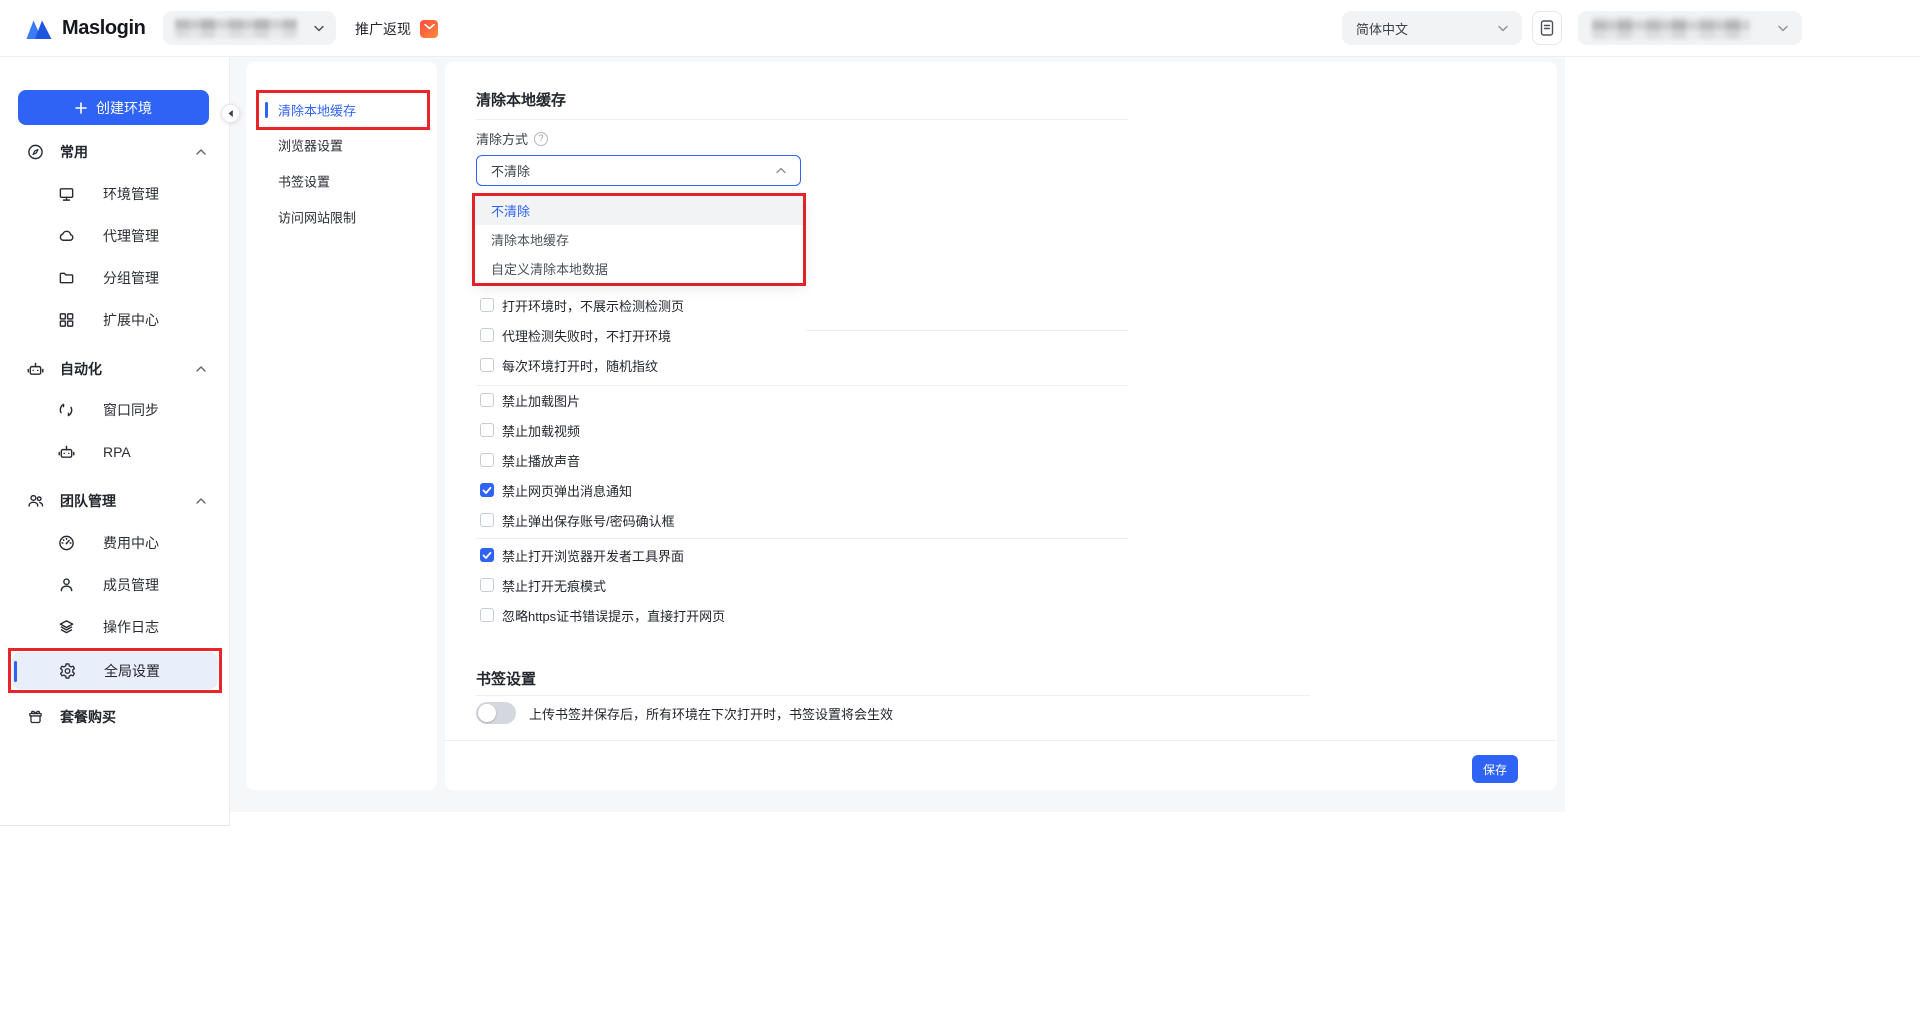 Image resolution: width=1920 pixels, height=1010 pixels. Describe the element at coordinates (593, 556) in the screenshot. I see `checkbox-label: 禁止打开浏览器开发者工具界面` at that location.